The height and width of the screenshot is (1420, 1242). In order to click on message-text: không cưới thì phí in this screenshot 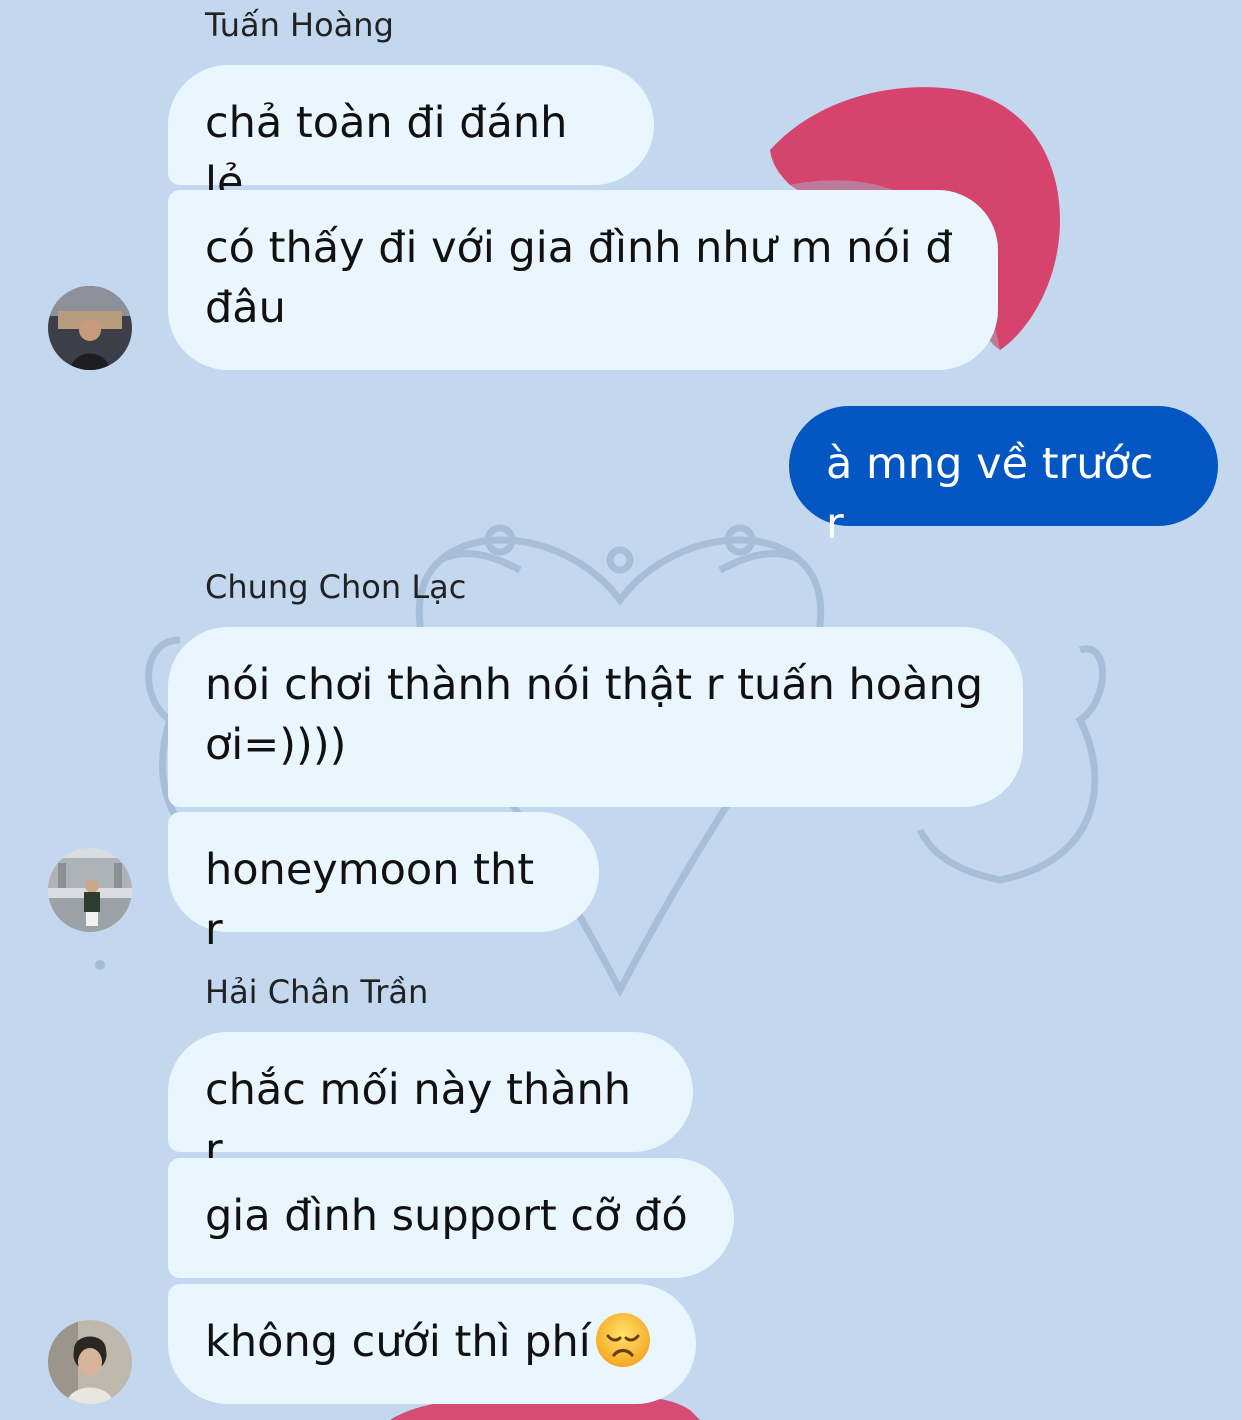, I will do `click(398, 1342)`.